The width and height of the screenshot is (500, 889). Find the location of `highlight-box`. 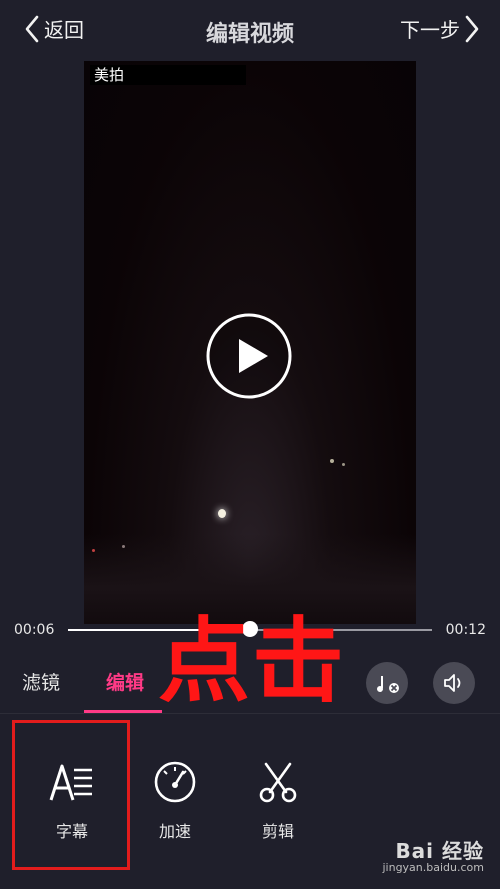

highlight-box is located at coordinates (71, 795).